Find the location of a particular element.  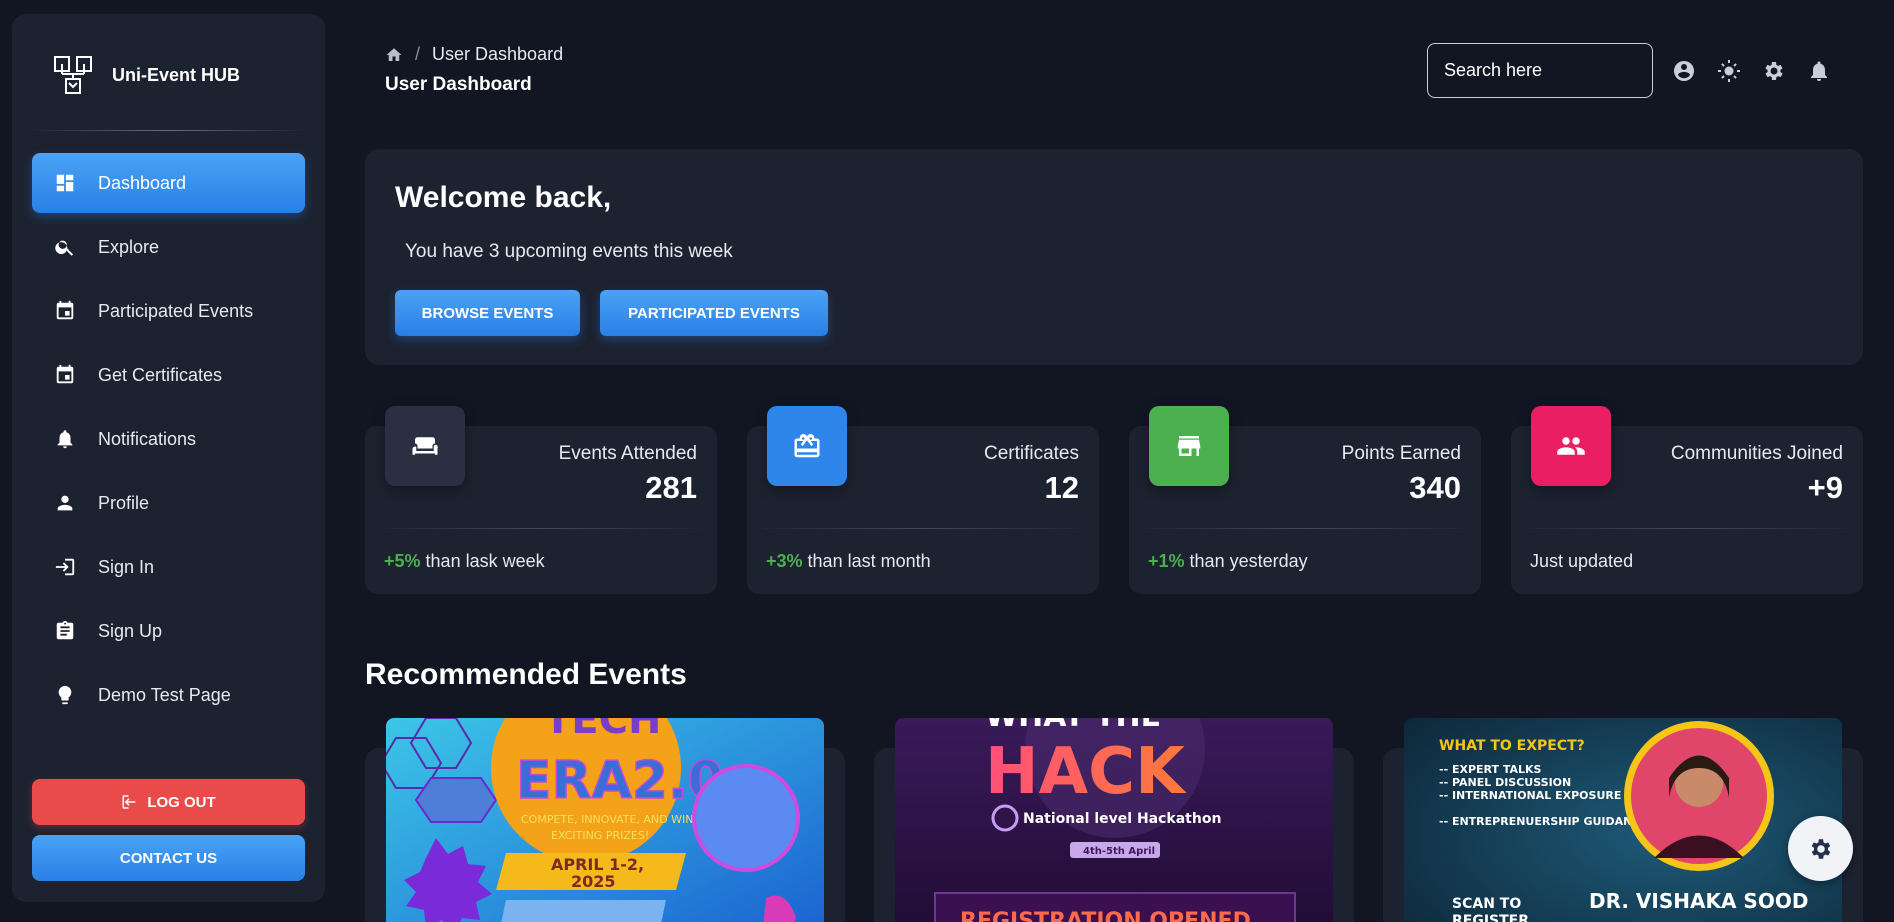

logout-icon is located at coordinates (129, 802).